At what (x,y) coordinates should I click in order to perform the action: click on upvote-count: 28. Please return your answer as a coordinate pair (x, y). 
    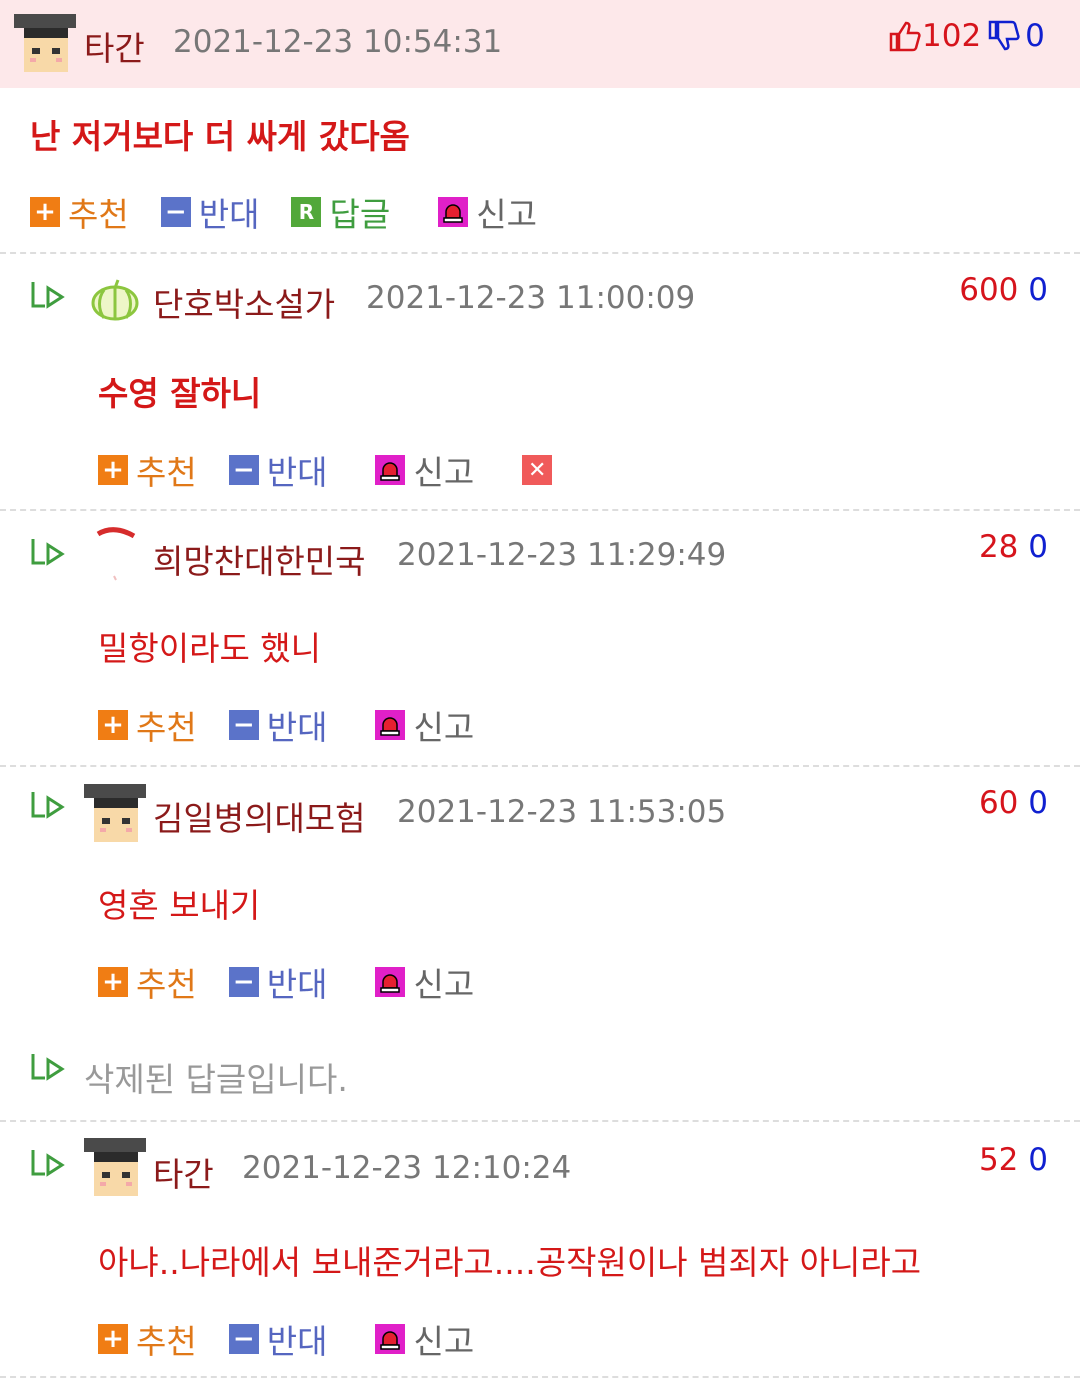
    Looking at the image, I should click on (998, 547).